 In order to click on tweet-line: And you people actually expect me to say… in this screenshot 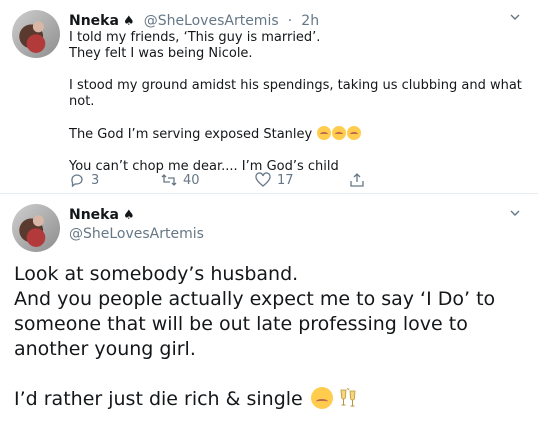, I will do `click(255, 299)`.